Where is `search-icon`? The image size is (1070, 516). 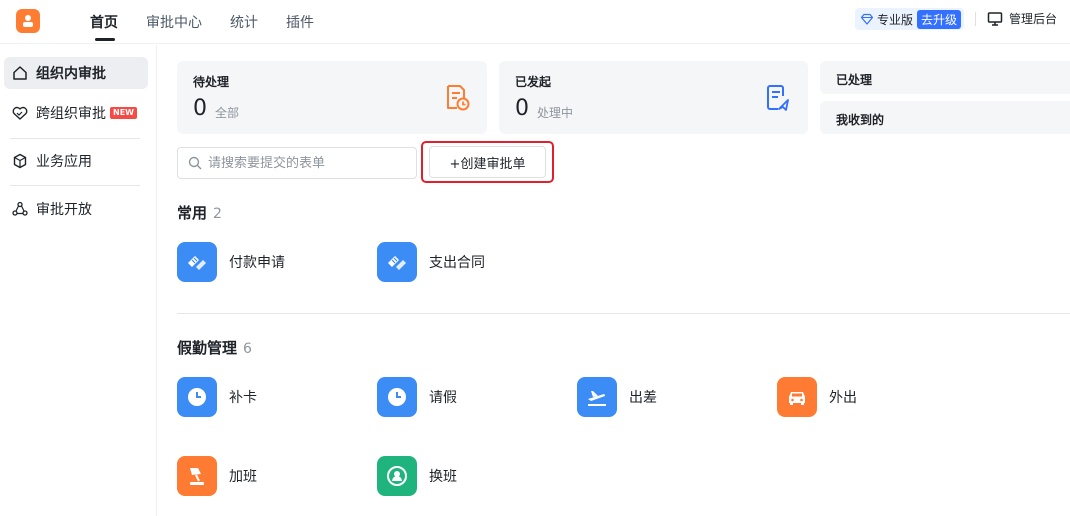 search-icon is located at coordinates (195, 163).